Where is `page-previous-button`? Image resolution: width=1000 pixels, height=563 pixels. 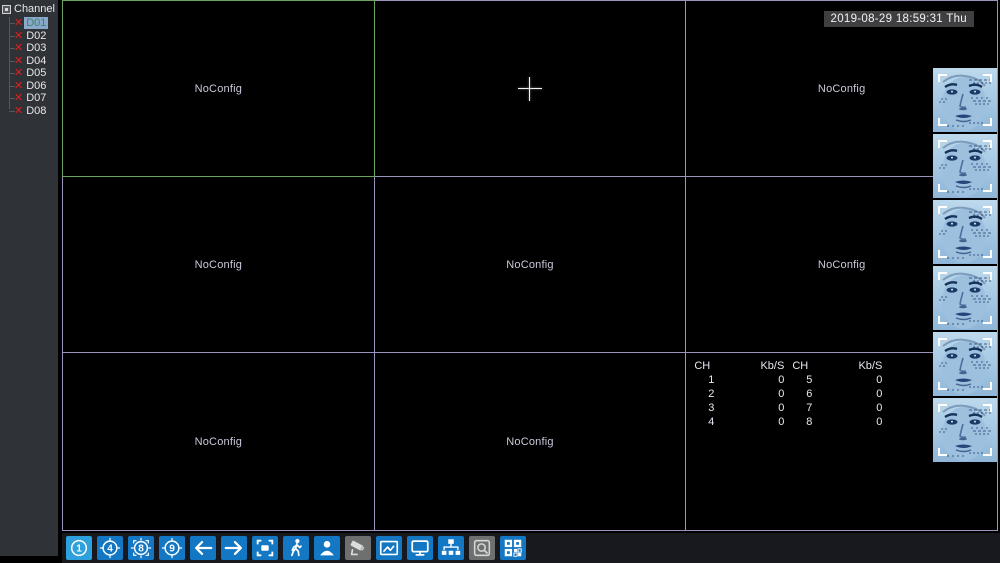
page-previous-button is located at coordinates (203, 548).